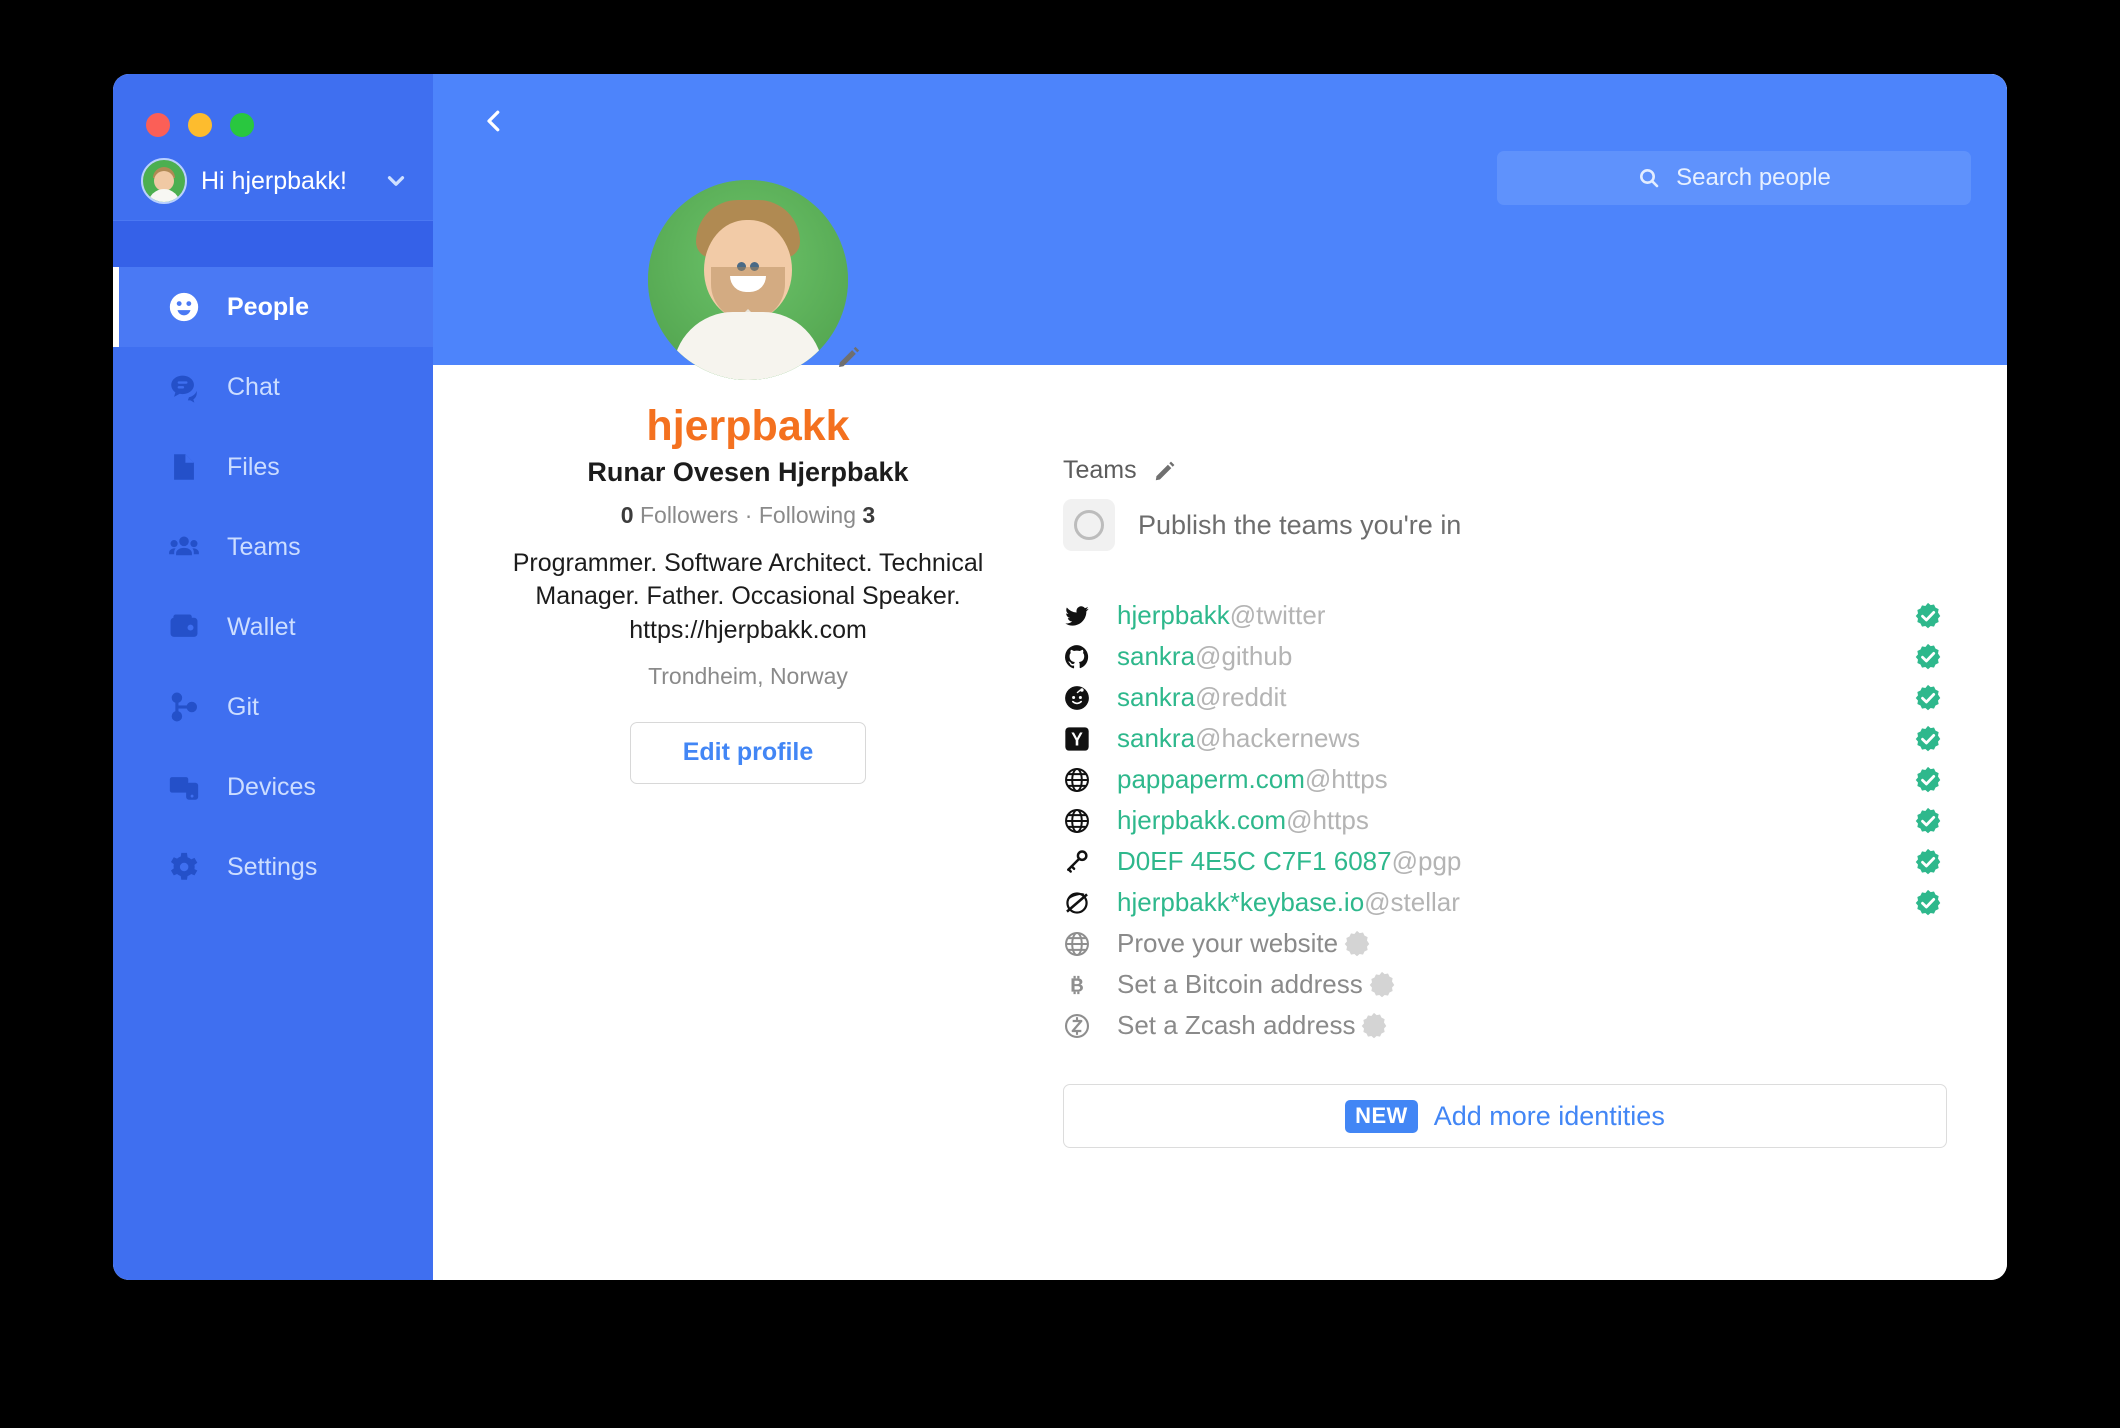 This screenshot has width=2120, height=1428. Describe the element at coordinates (1082, 1026) in the screenshot. I see `zcash-icon` at that location.